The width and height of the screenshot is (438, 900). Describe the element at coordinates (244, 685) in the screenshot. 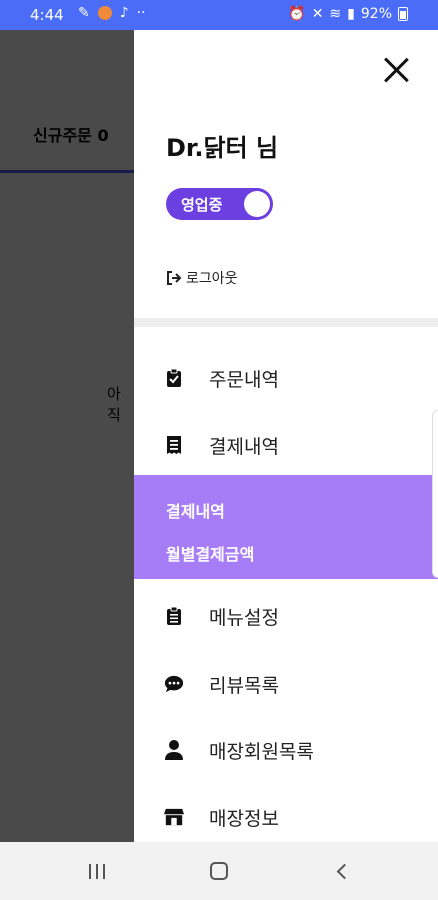

I see `menu-label: 리뷰목록` at that location.